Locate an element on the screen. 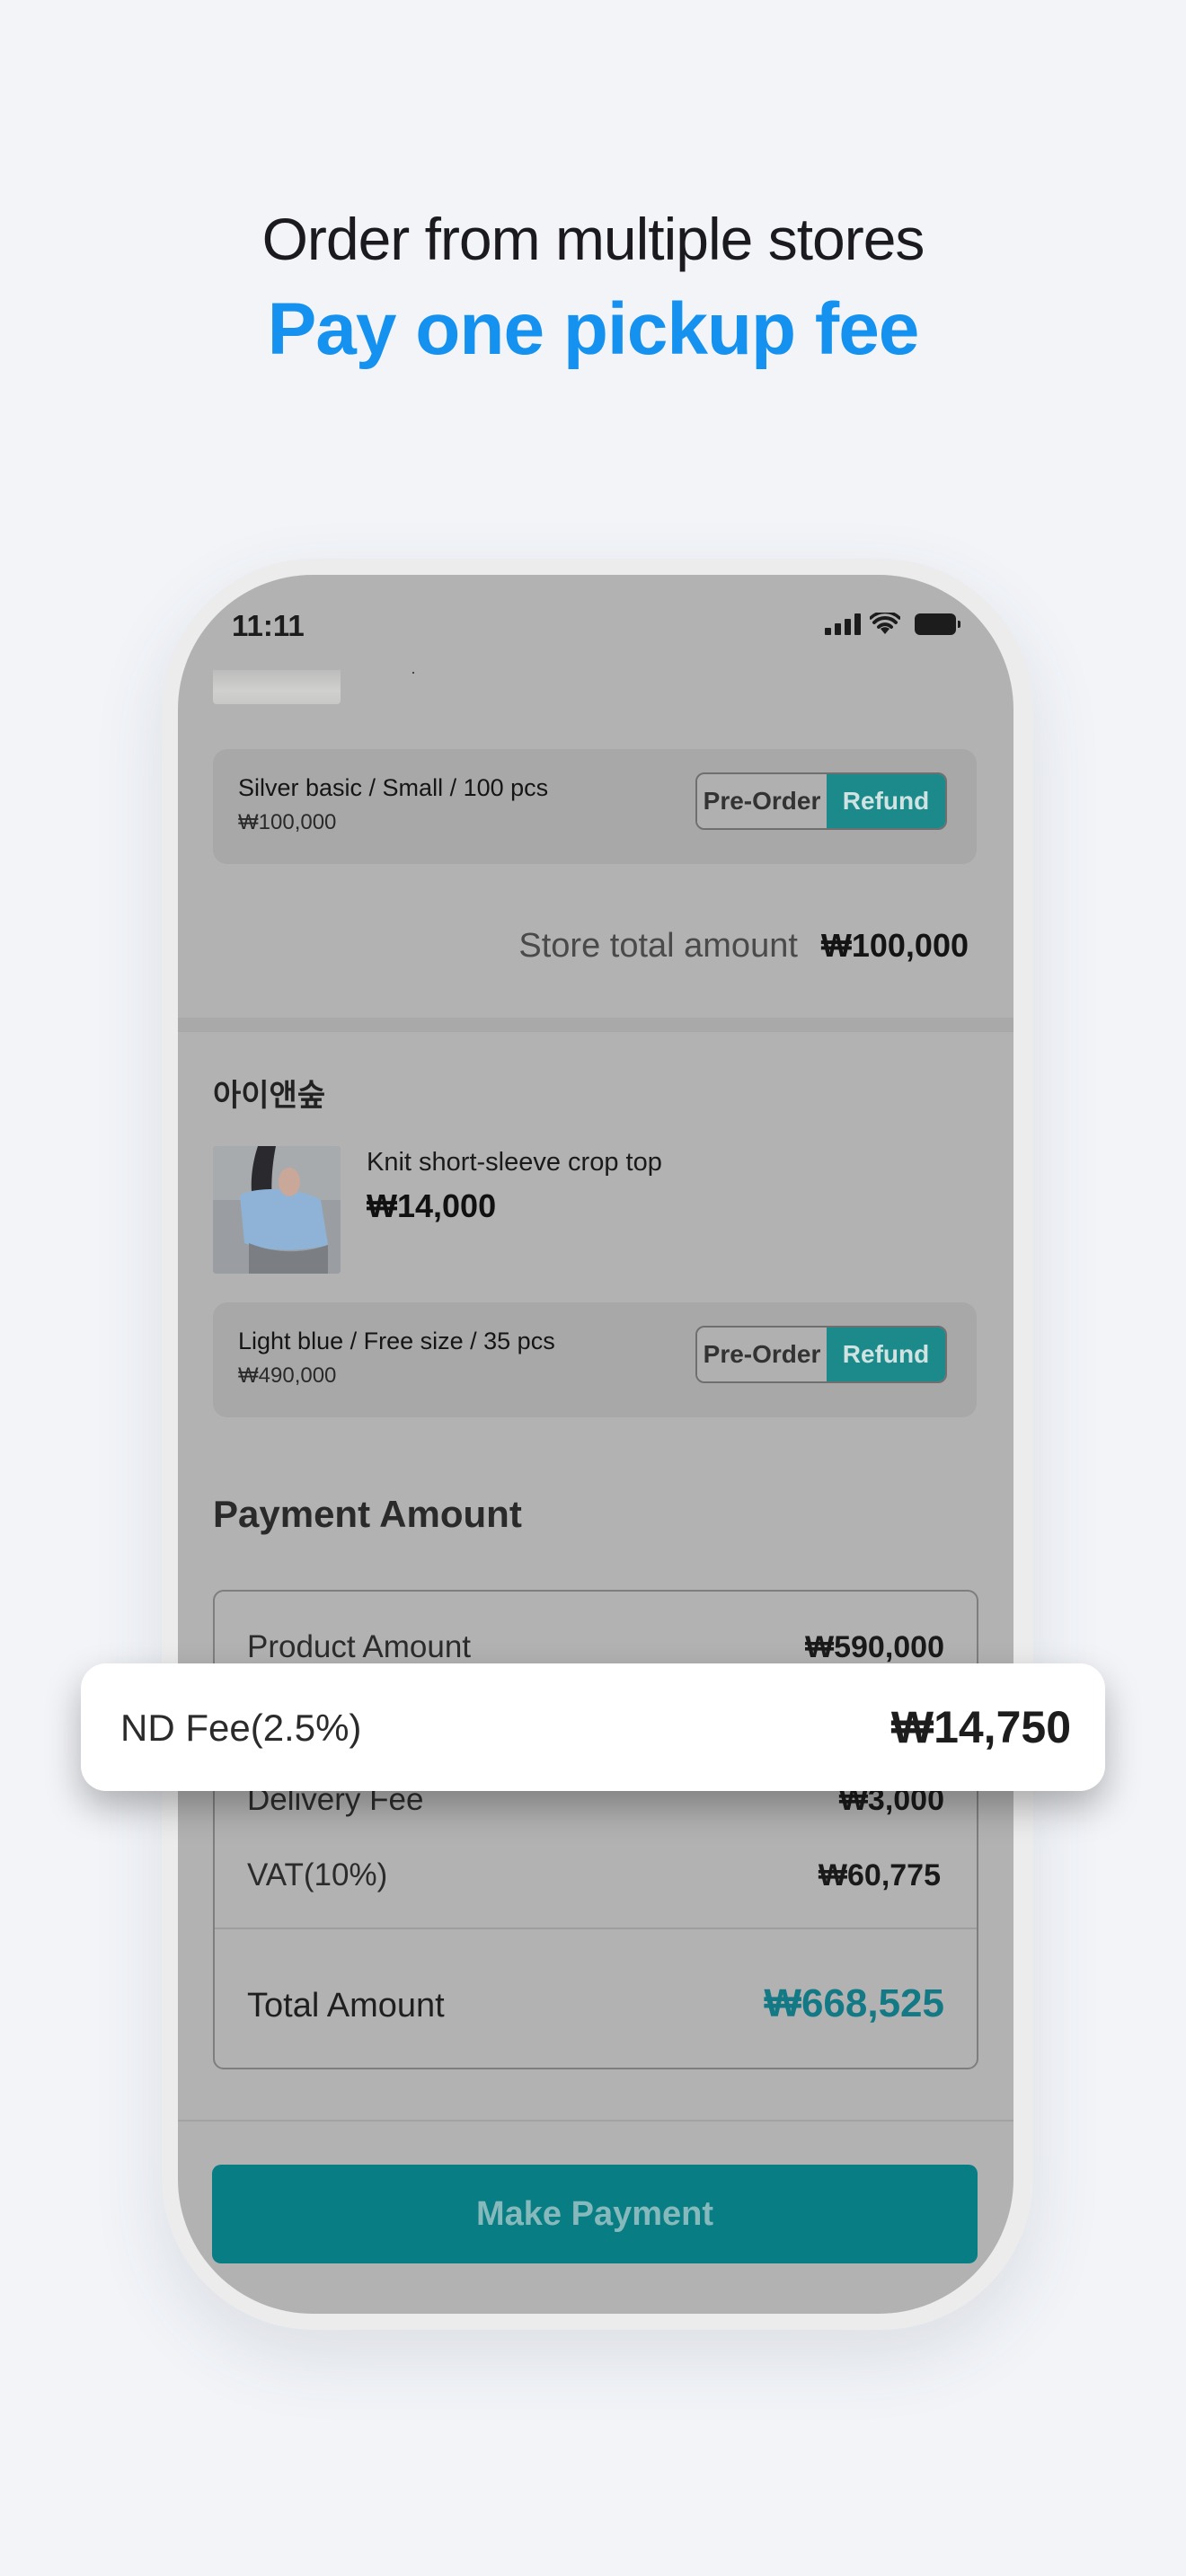  status-icons is located at coordinates (892, 624).